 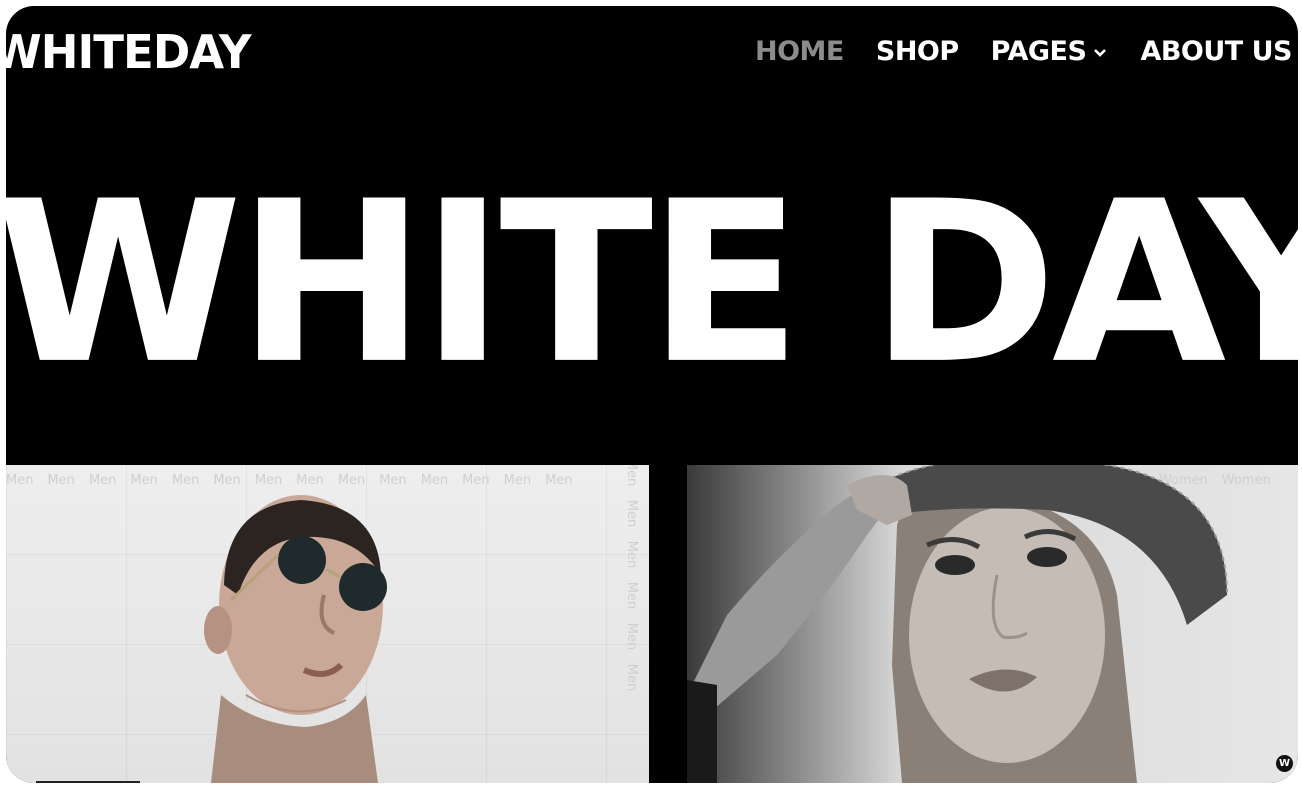 What do you see at coordinates (295, 639) in the screenshot?
I see `man-photo` at bounding box center [295, 639].